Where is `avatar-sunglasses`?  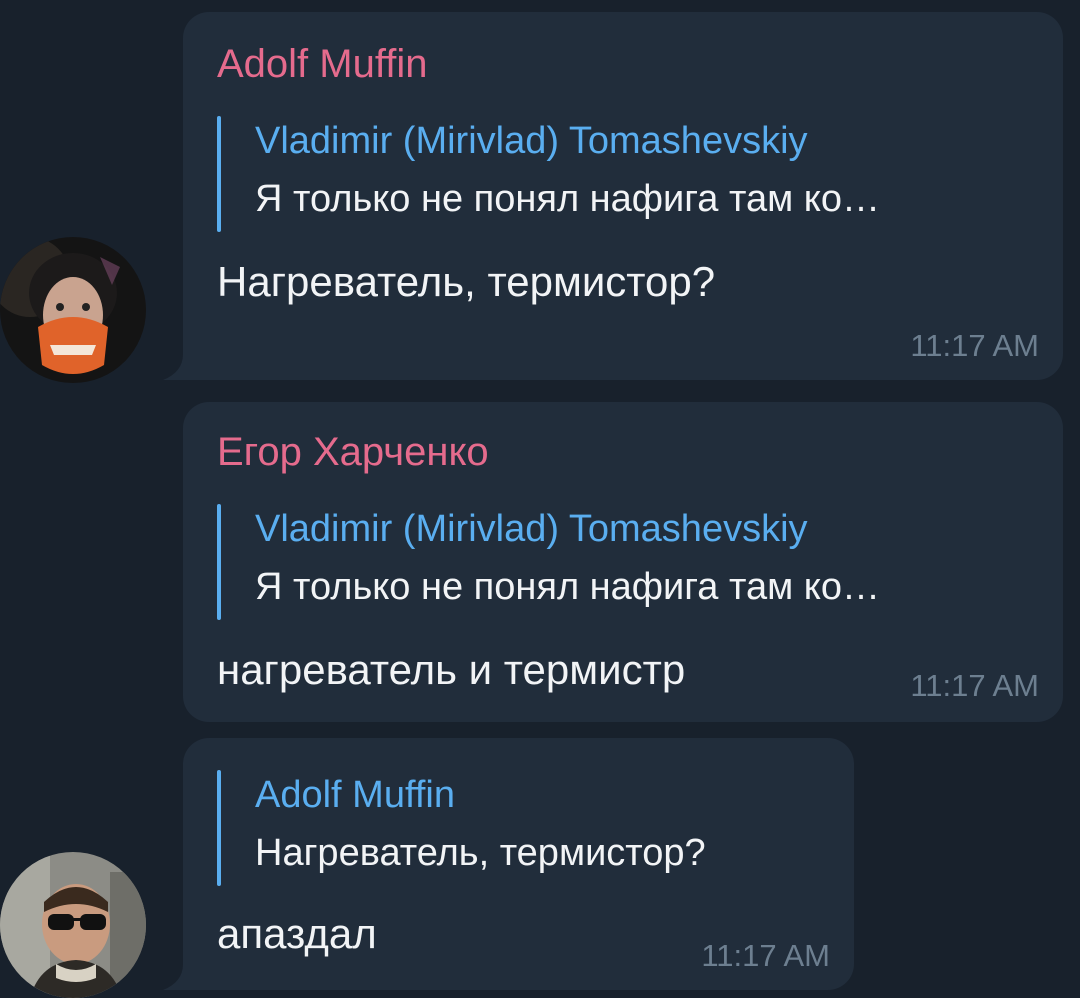 avatar-sunglasses is located at coordinates (73, 925).